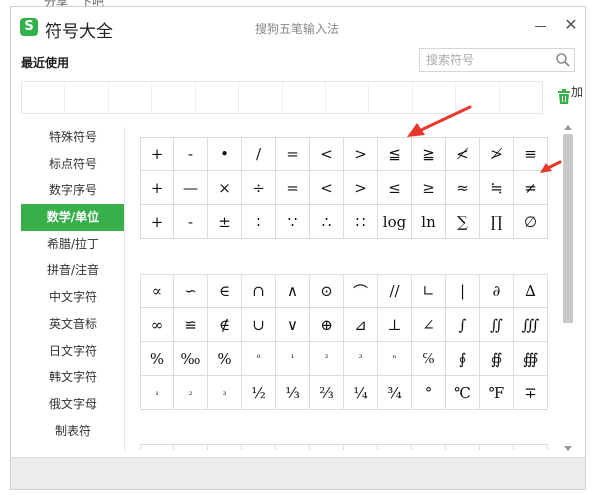 The width and height of the screenshot is (596, 498). What do you see at coordinates (191, 188) in the screenshot?
I see `symbol-cell: —` at bounding box center [191, 188].